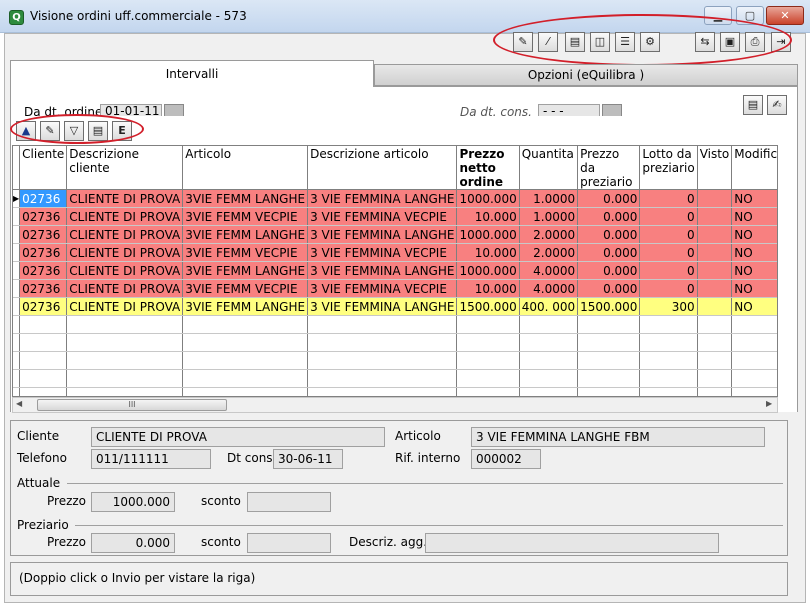 The width and height of the screenshot is (810, 607). I want to click on refresh-icon: ⇆, so click(705, 42).